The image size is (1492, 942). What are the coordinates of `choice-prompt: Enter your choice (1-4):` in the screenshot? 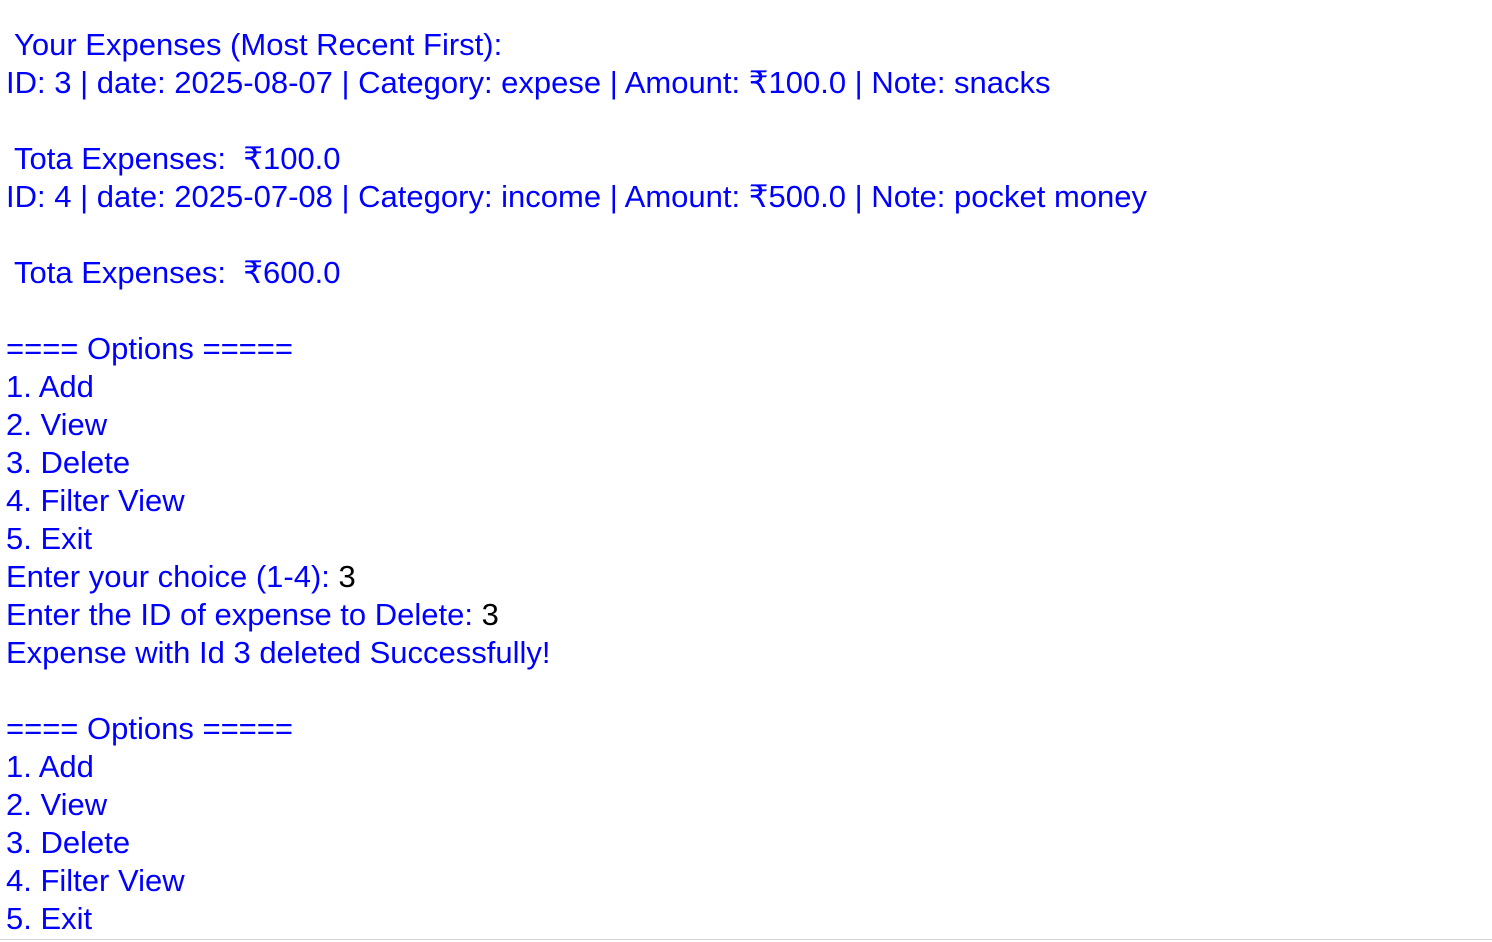 It's located at (172, 576).